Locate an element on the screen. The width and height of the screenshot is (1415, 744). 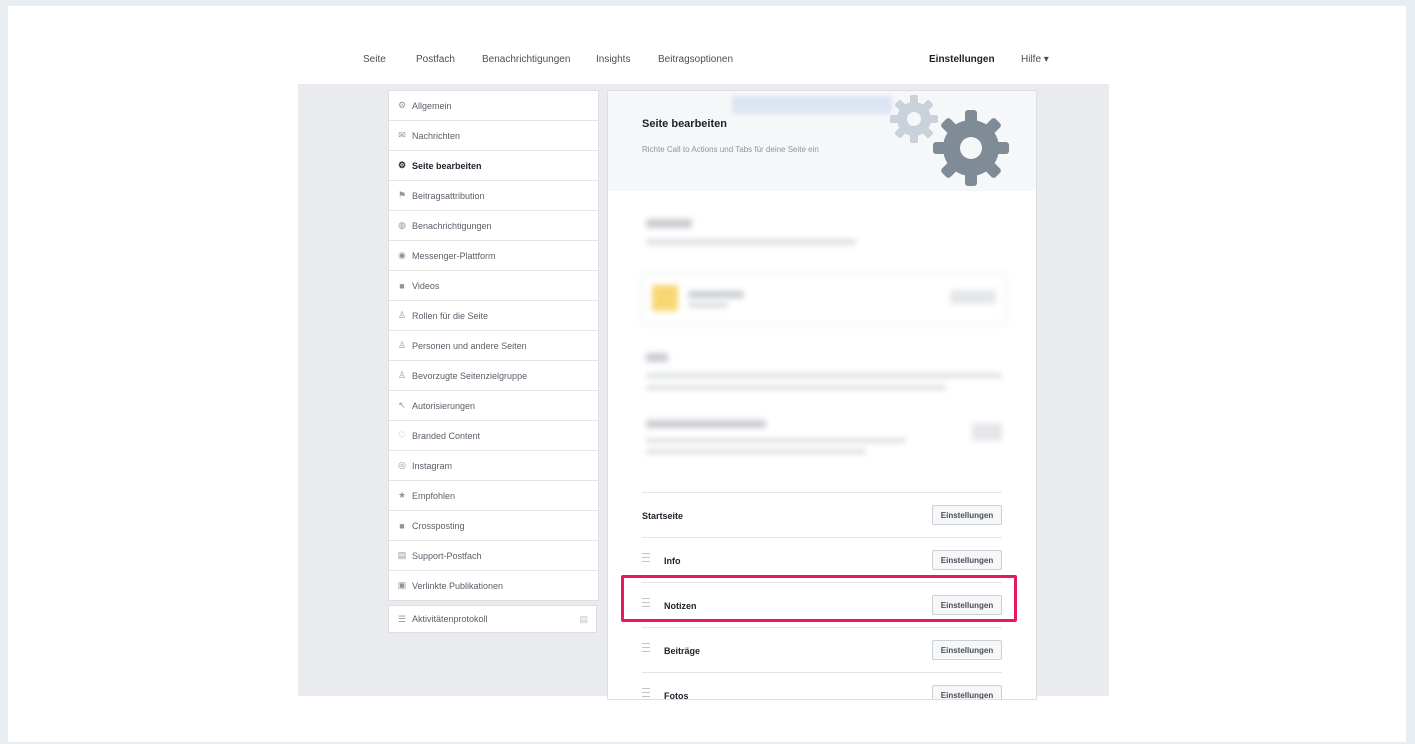
sidebar-item-zielgruppe: ♙ Bevorzugte Seitenzielgruppe is located at coordinates (493, 376).